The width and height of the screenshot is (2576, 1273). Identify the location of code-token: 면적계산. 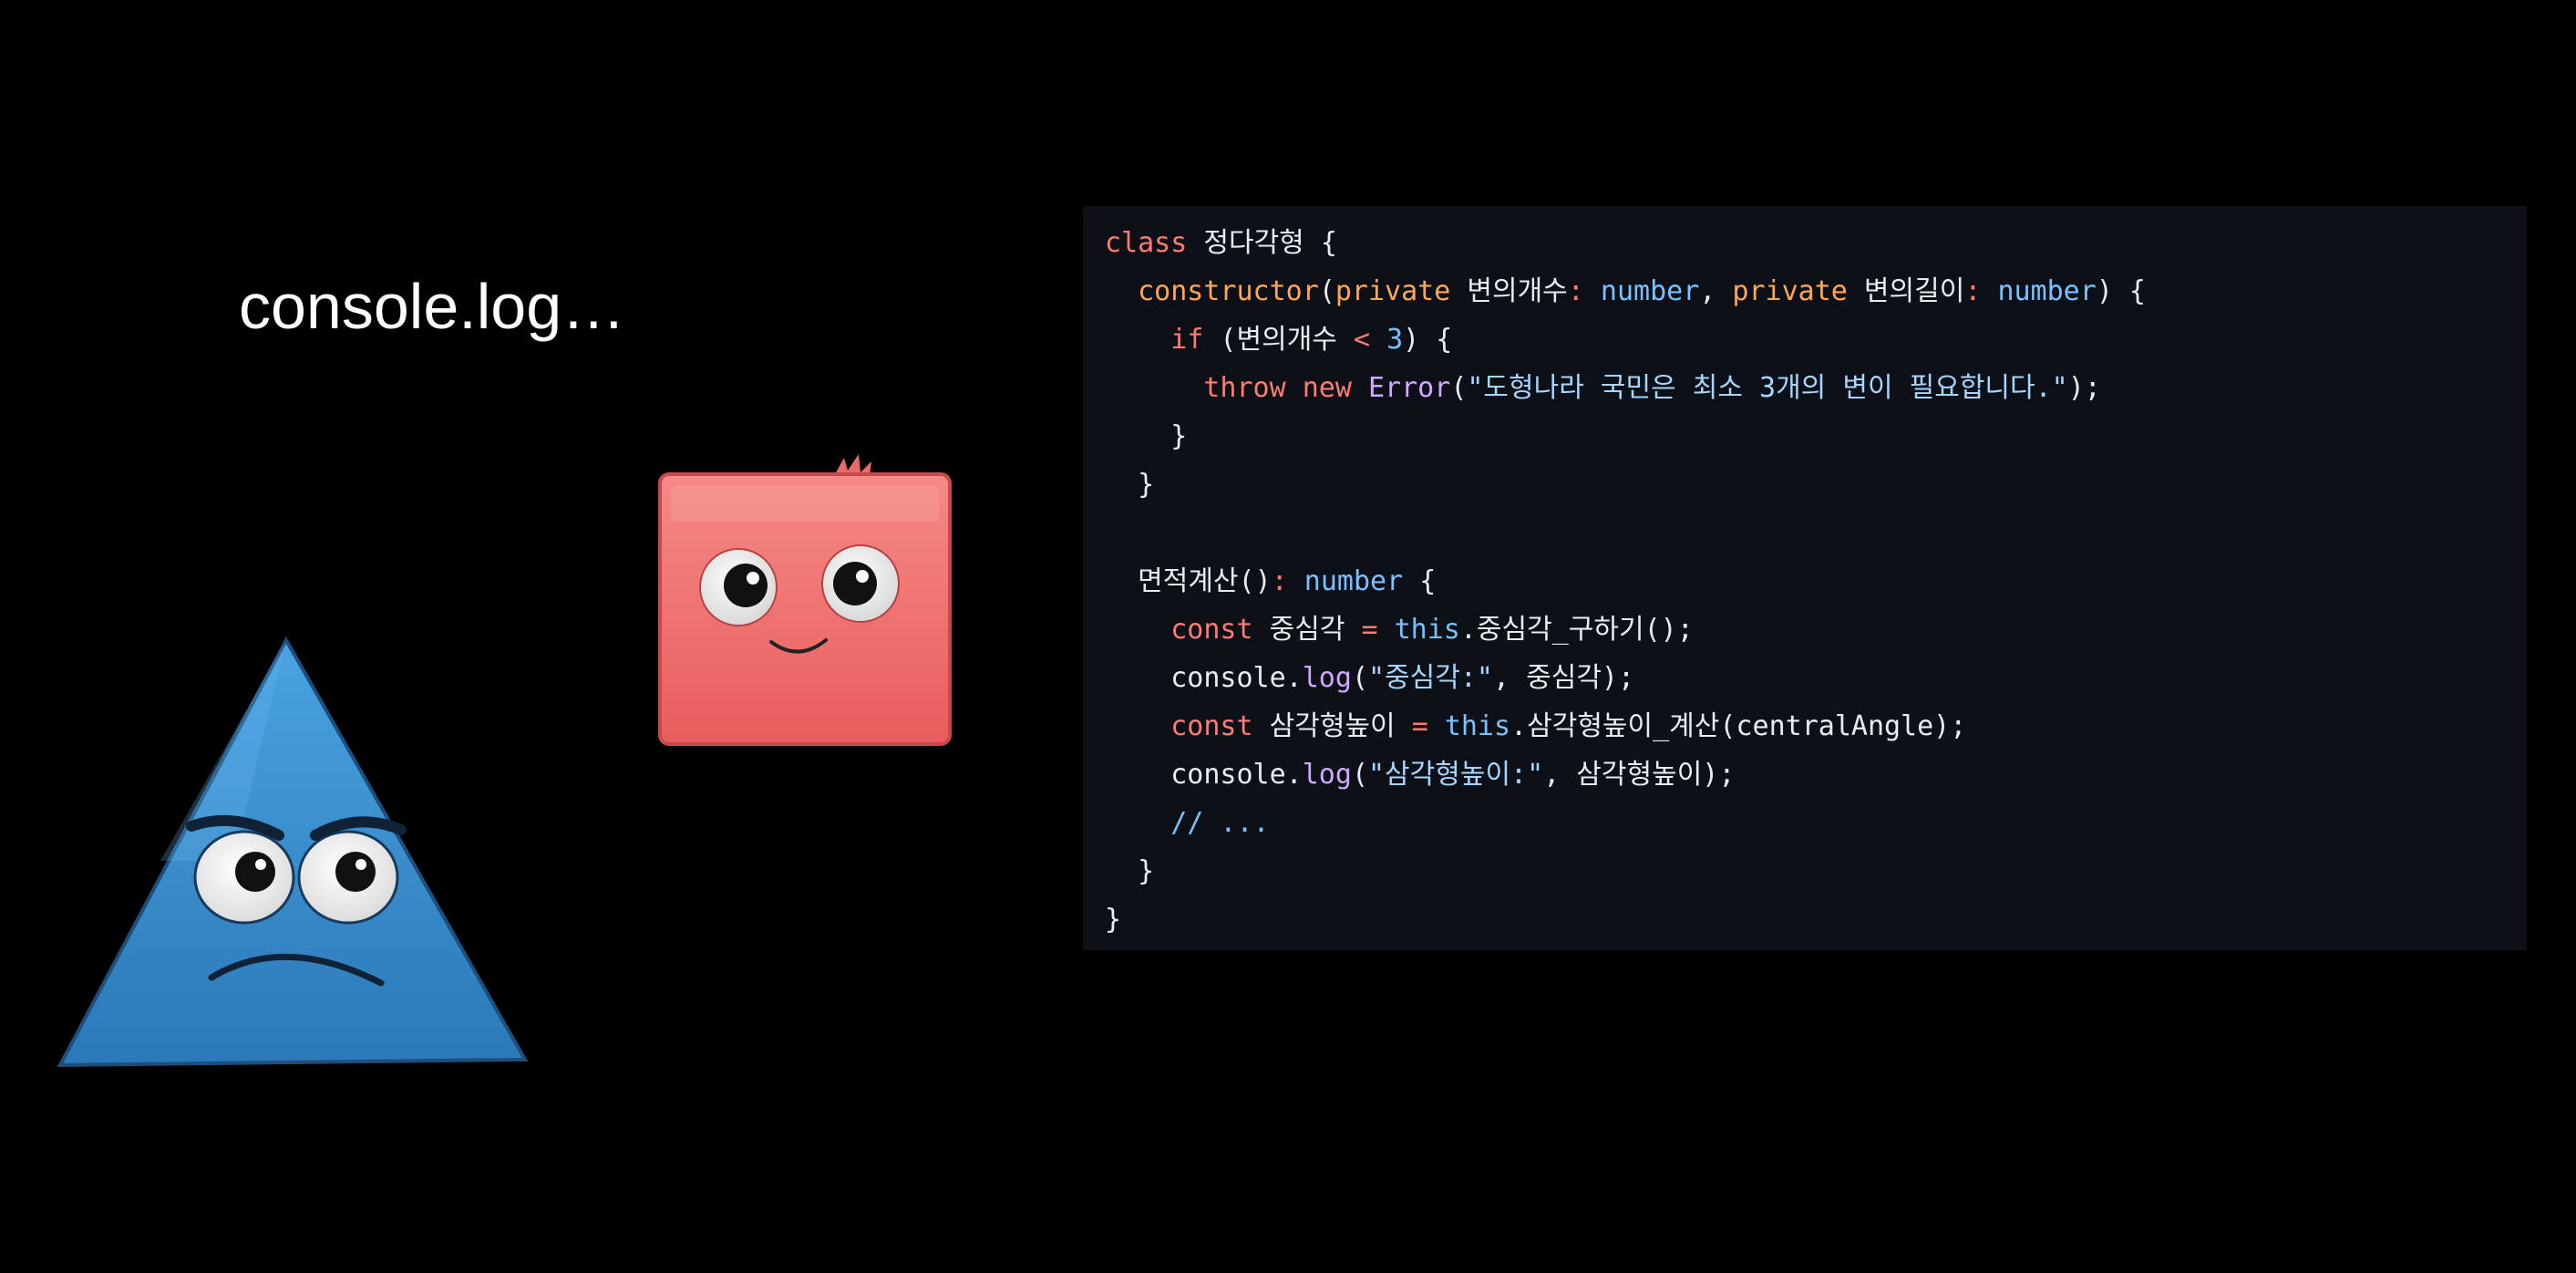
(1188, 581).